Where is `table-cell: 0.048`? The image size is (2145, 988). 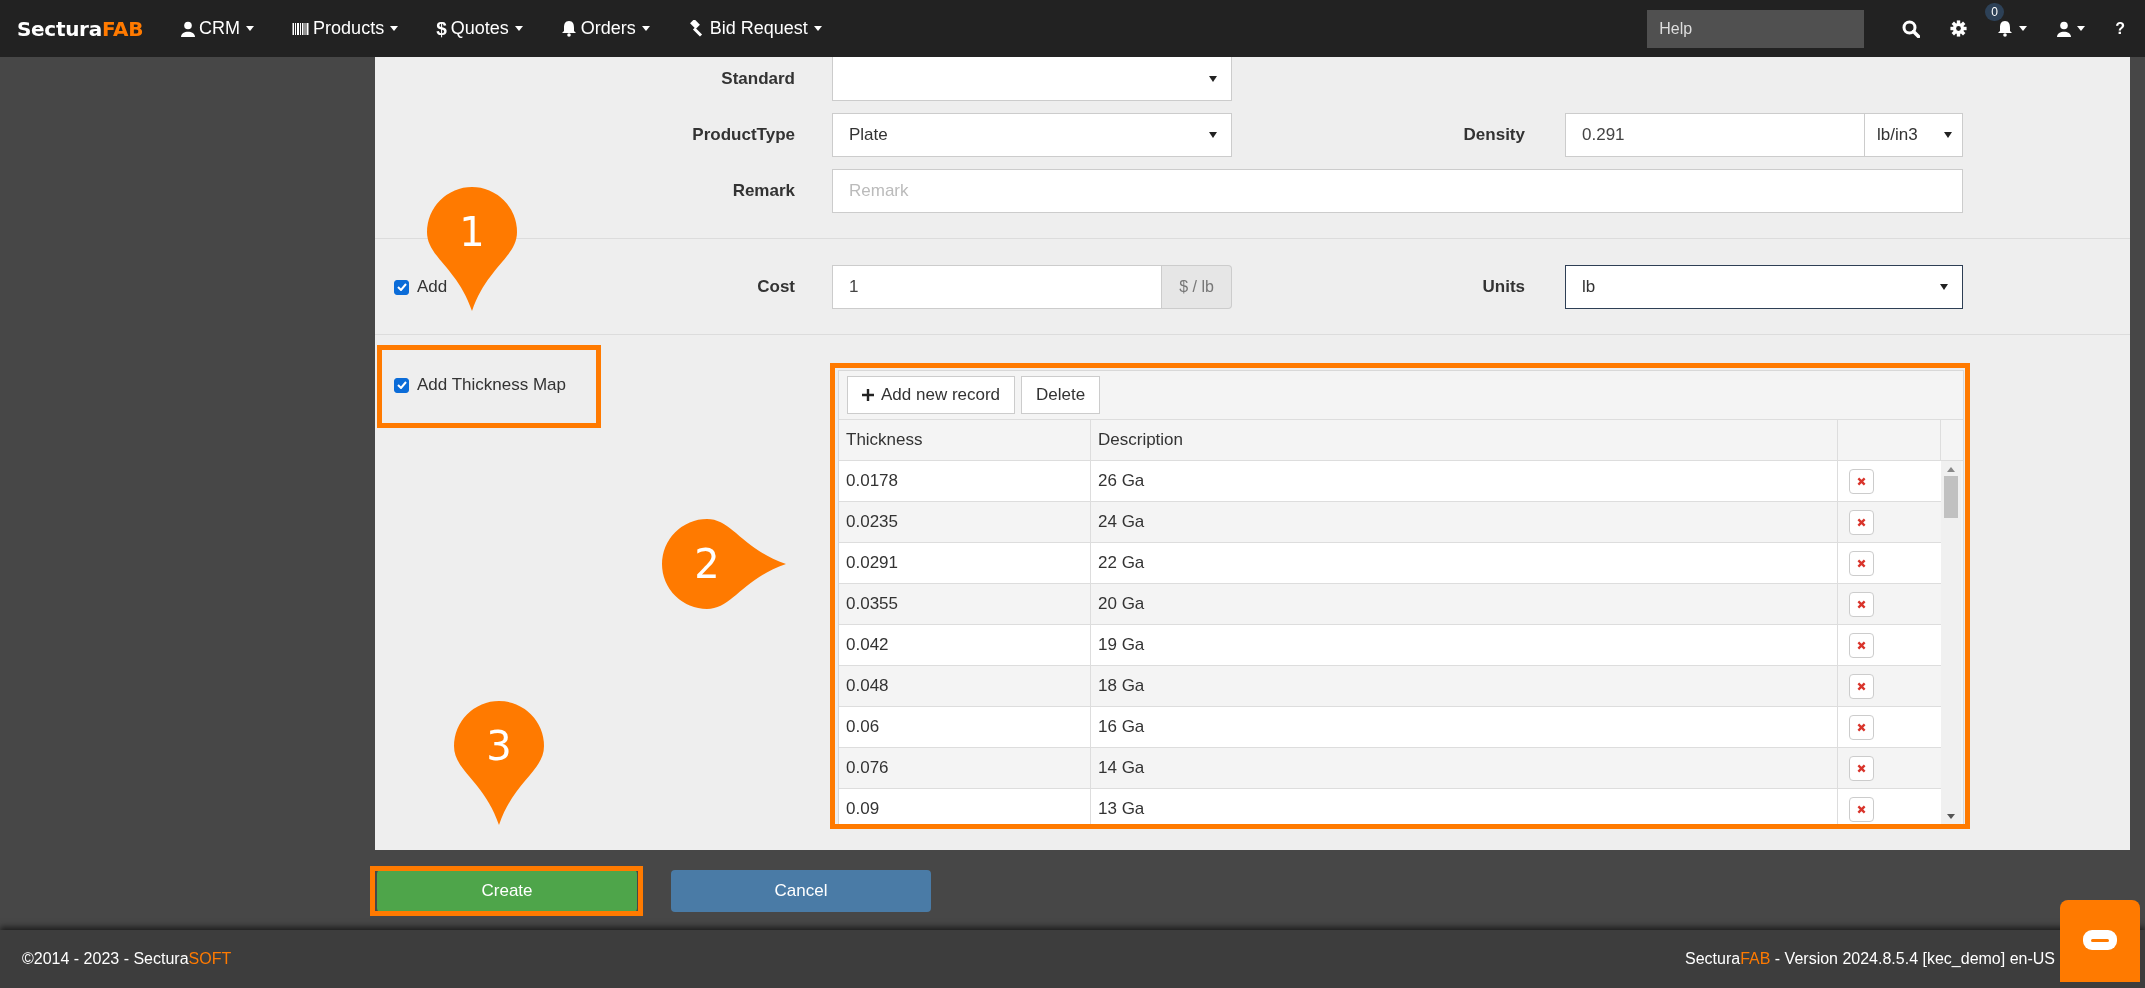
table-cell: 0.048 is located at coordinates (965, 686).